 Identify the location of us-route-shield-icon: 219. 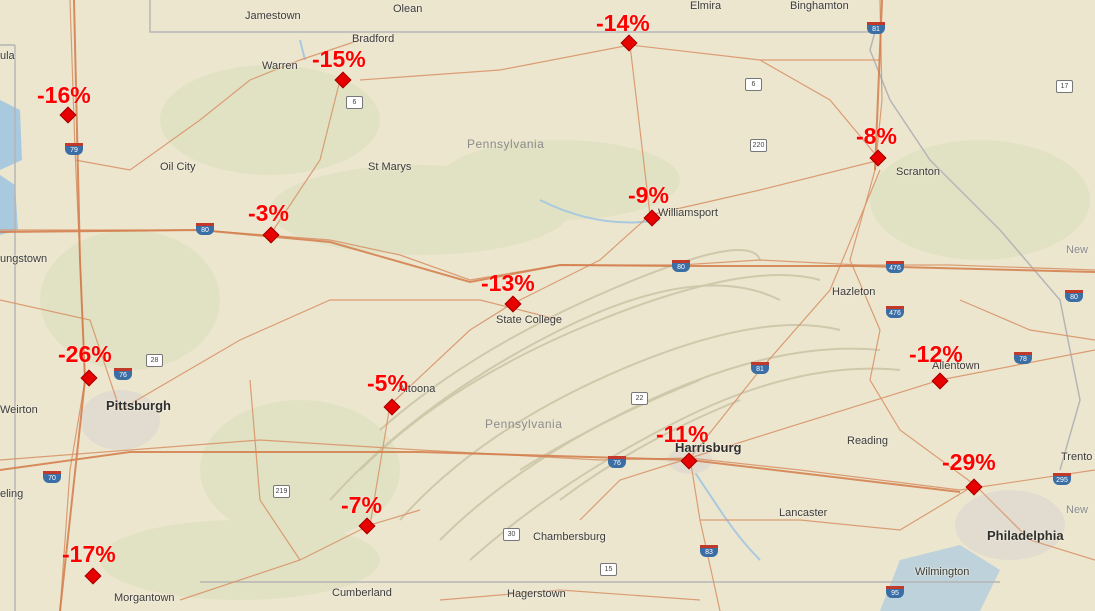
(281, 491).